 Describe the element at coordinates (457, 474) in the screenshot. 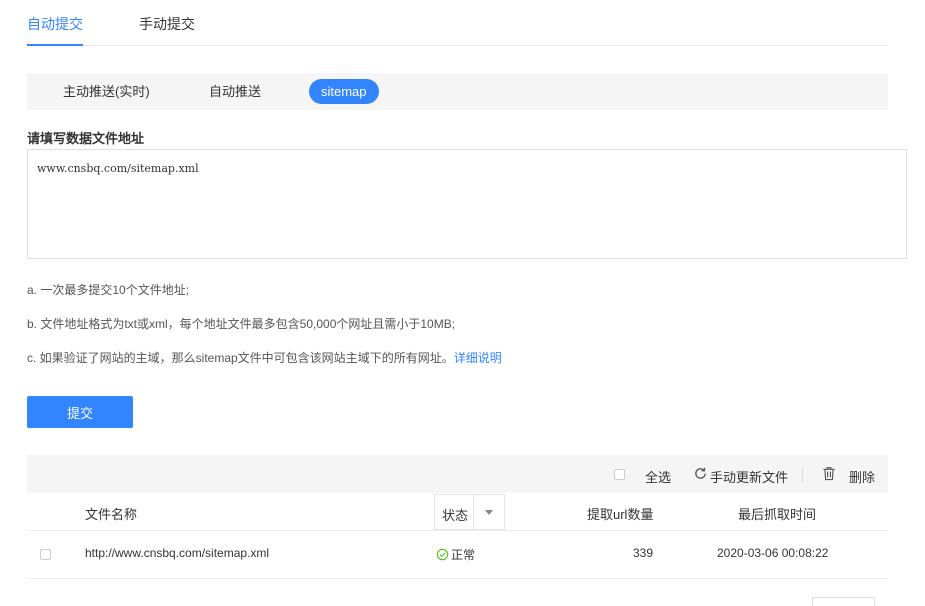

I see `table-toolbar: 全选 手动更新文件 删除` at that location.